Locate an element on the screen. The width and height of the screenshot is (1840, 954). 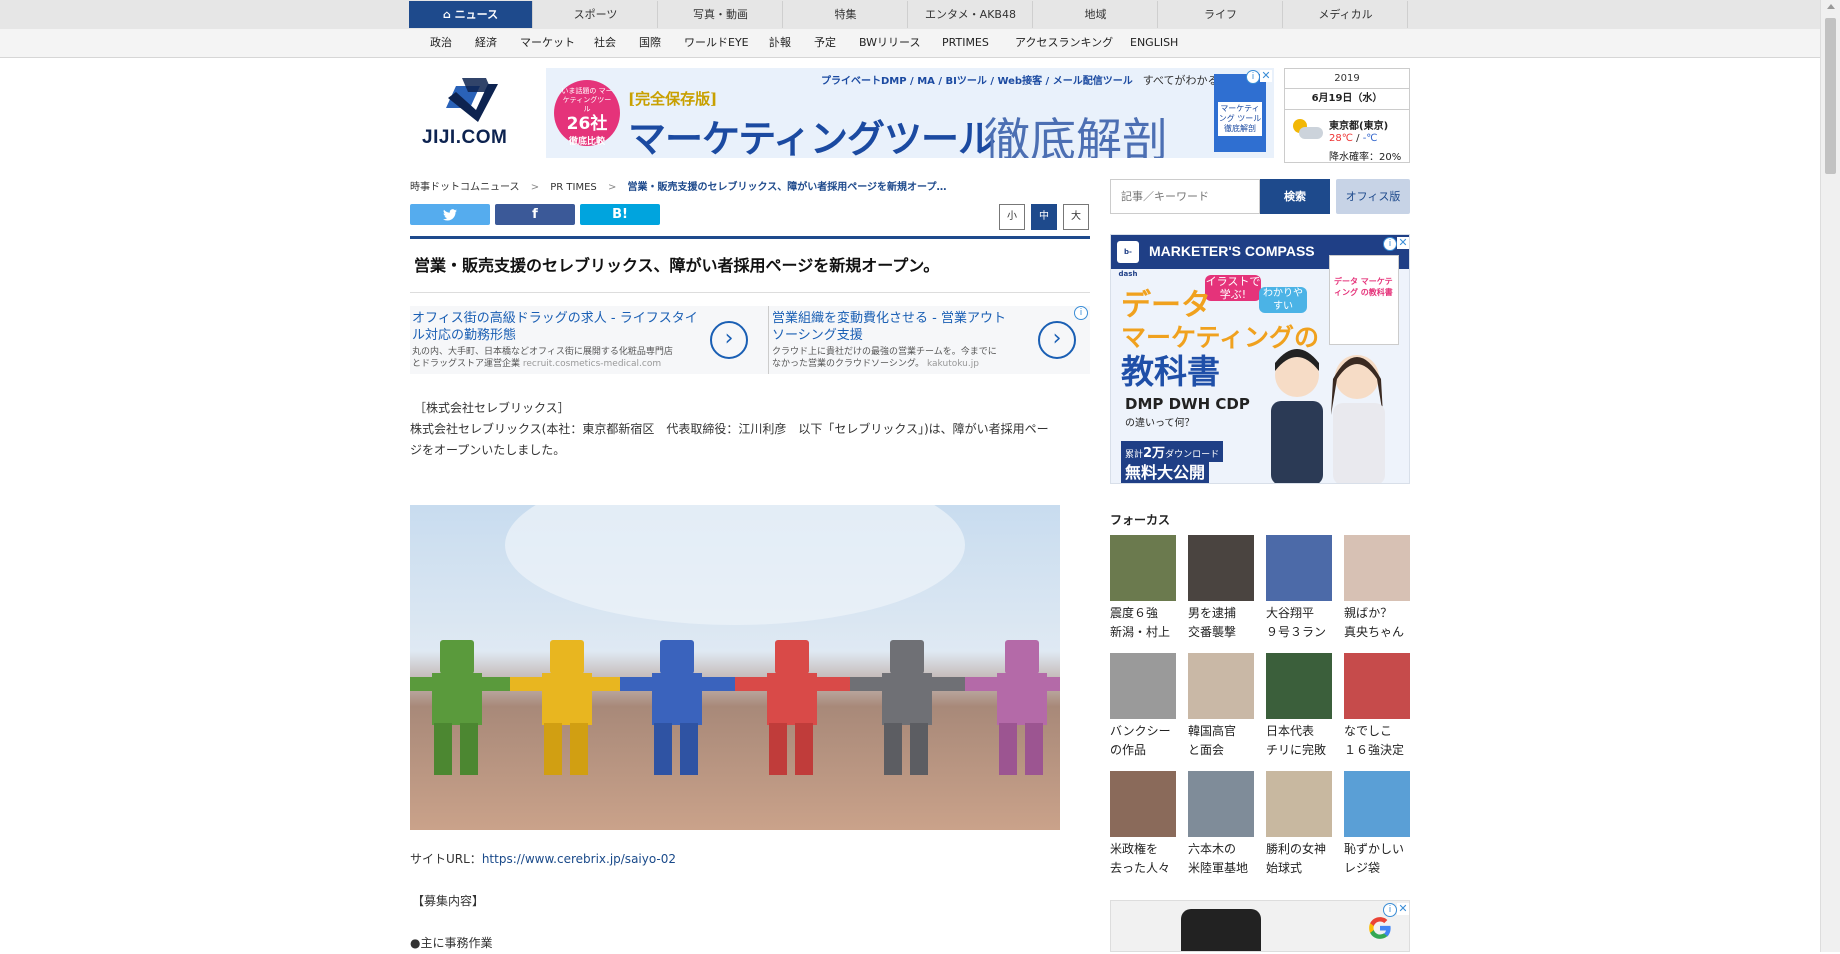
focus-item: 日本代表 チリに完敗 is located at coordinates (1299, 706).